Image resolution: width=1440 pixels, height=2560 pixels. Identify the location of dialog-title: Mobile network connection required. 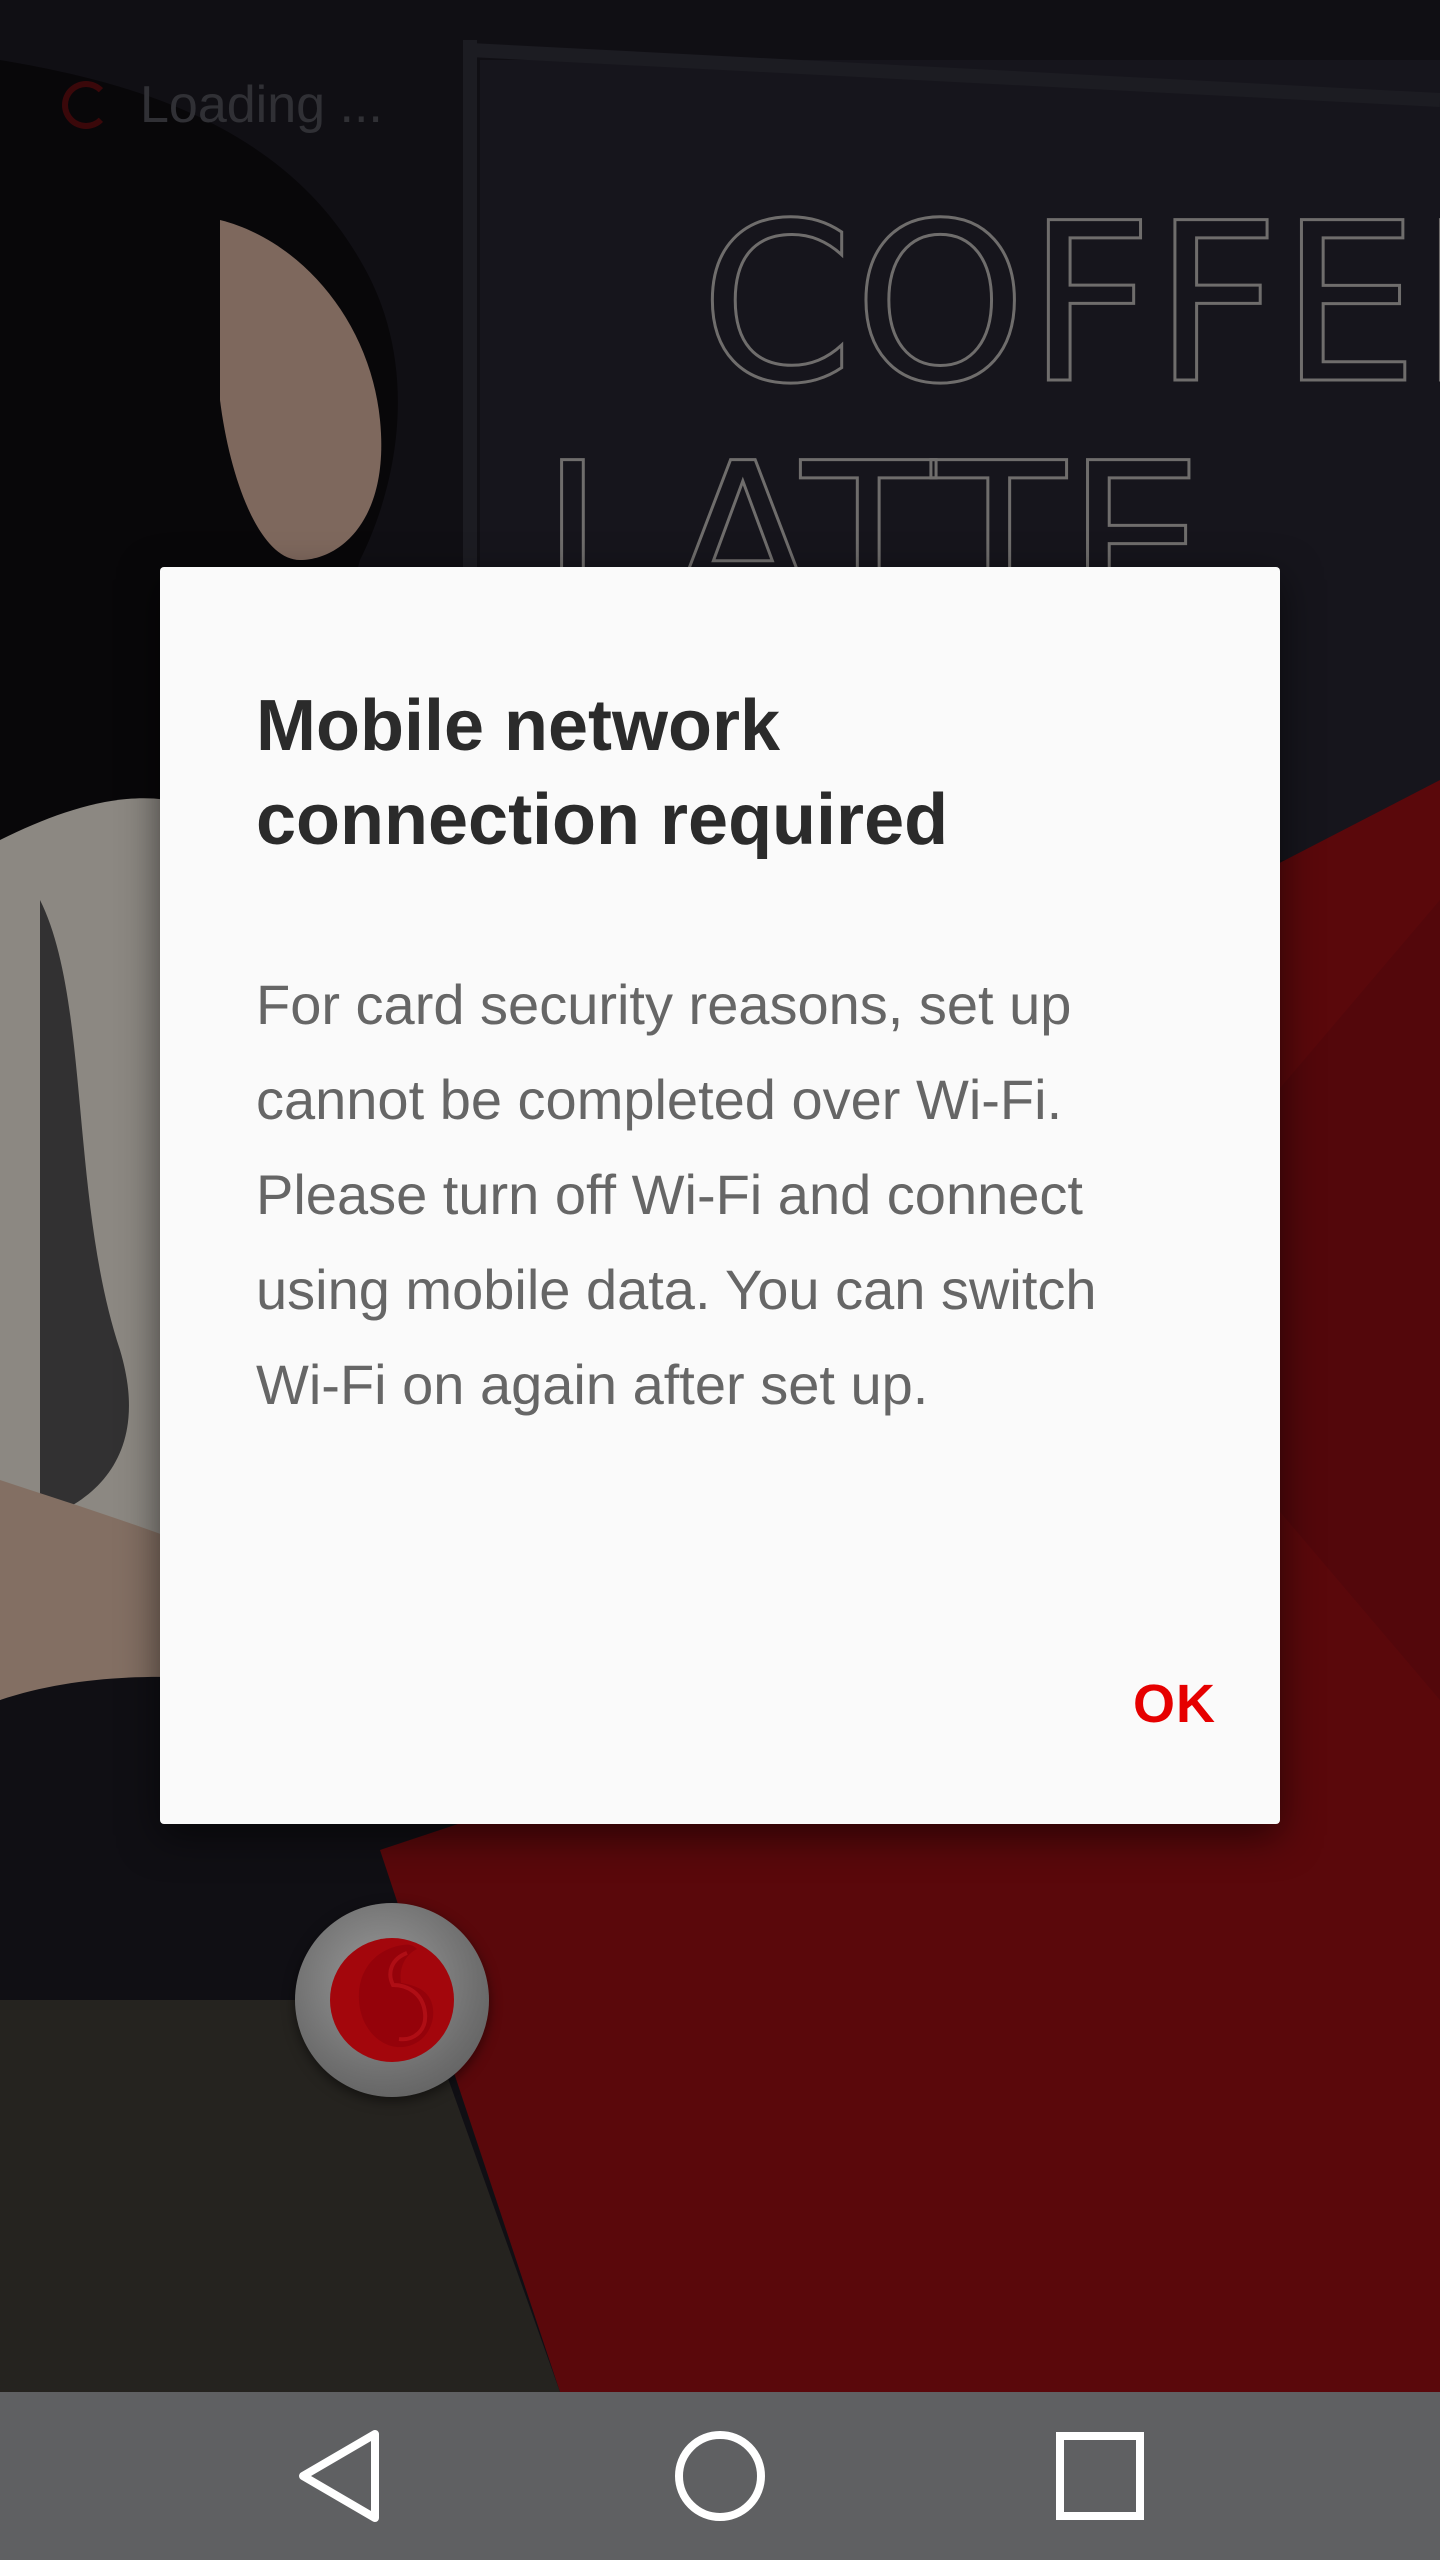
(602, 773).